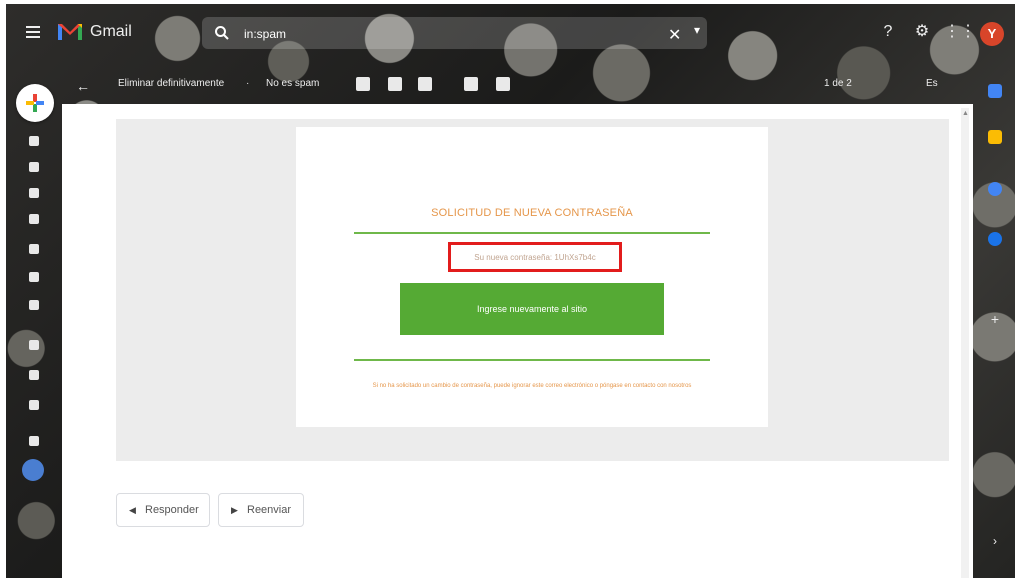 Image resolution: width=1021 pixels, height=584 pixels. What do you see at coordinates (172, 510) in the screenshot?
I see `reply-label: Responder` at bounding box center [172, 510].